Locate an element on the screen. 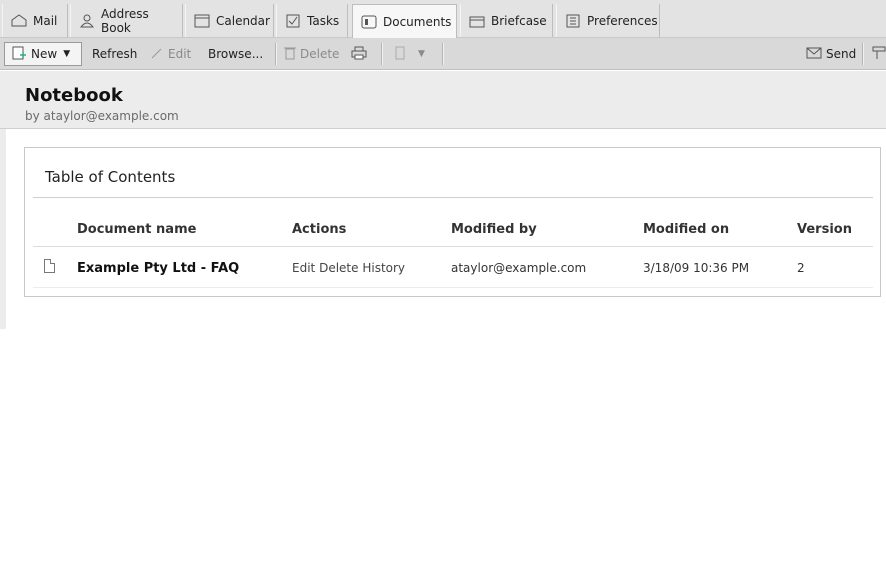 The width and height of the screenshot is (886, 574). tab-preferences: Preferences is located at coordinates (608, 20).